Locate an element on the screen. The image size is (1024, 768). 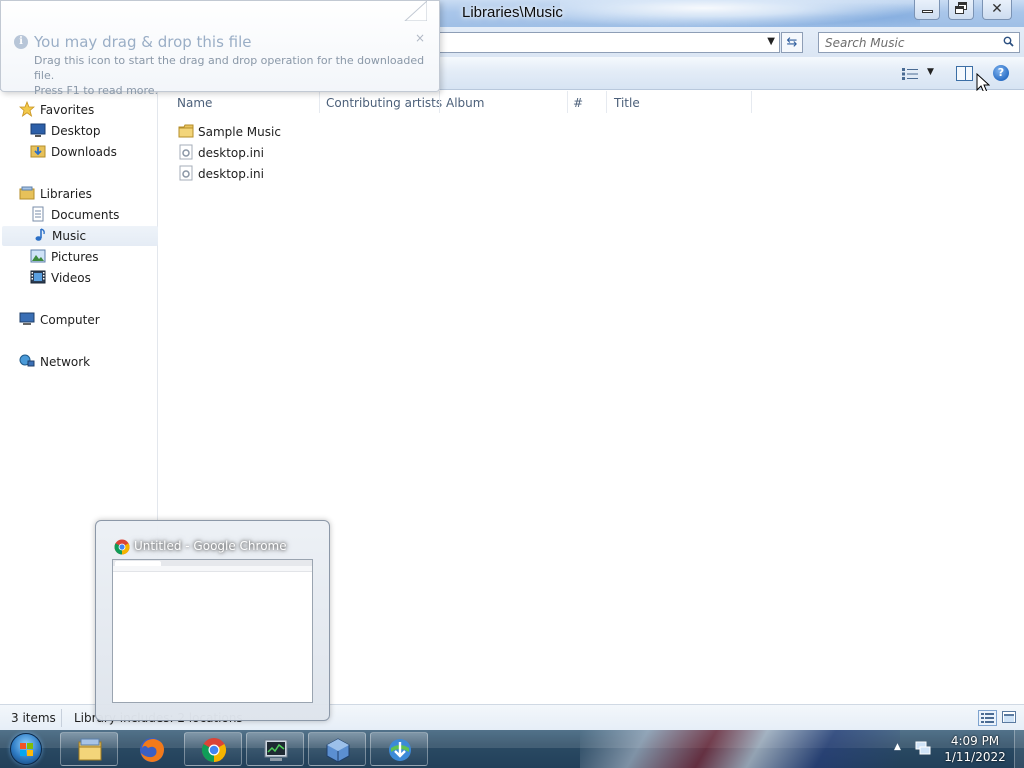
nav-network-label: Network is located at coordinates (65, 362).